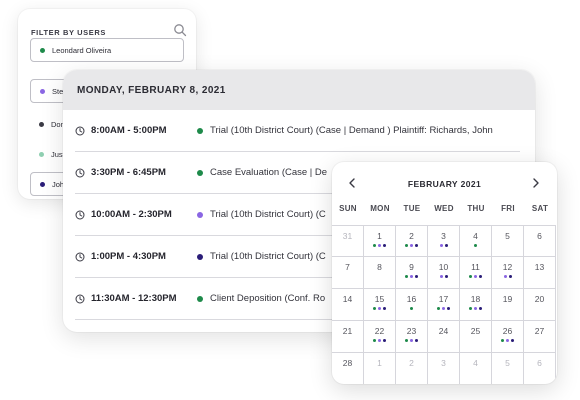 The image size is (580, 400). What do you see at coordinates (475, 267) in the screenshot?
I see `day-number: 11` at bounding box center [475, 267].